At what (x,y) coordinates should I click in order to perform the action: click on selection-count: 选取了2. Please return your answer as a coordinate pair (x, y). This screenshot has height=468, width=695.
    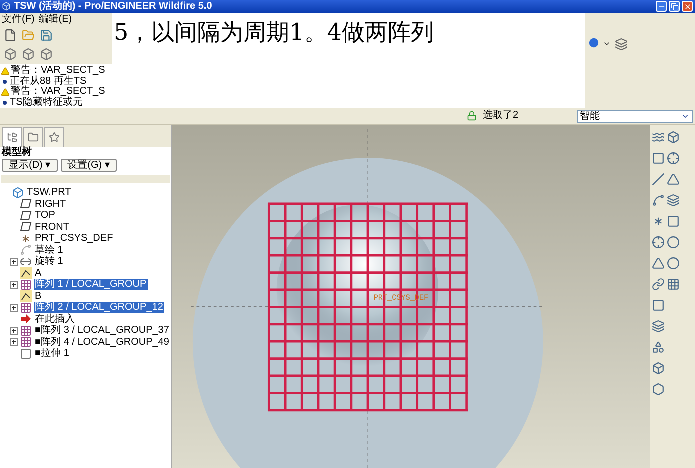
    Looking at the image, I should click on (501, 116).